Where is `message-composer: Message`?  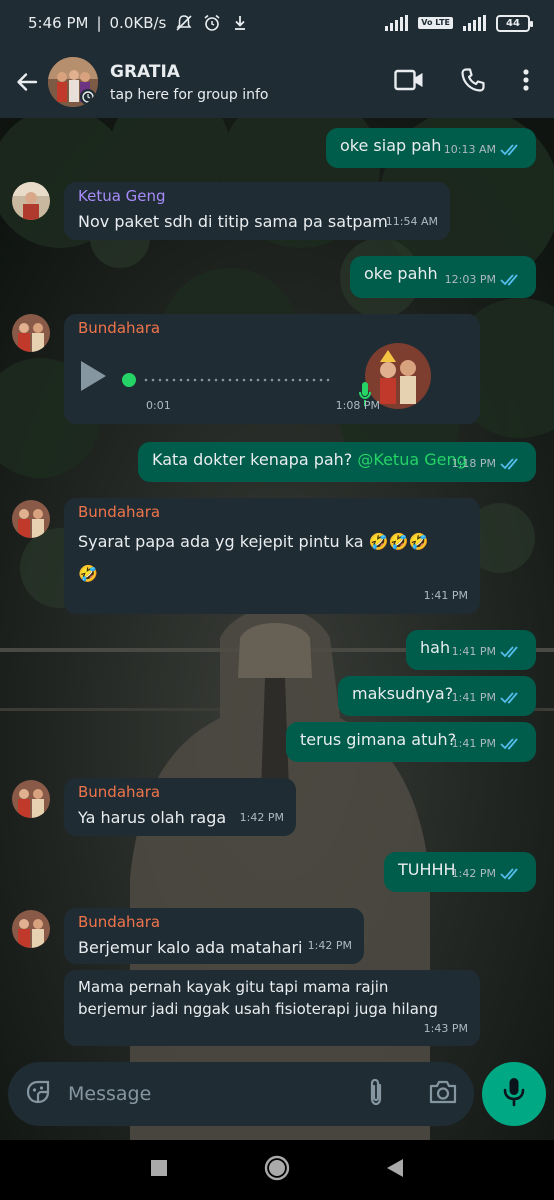 message-composer: Message is located at coordinates (277, 1097).